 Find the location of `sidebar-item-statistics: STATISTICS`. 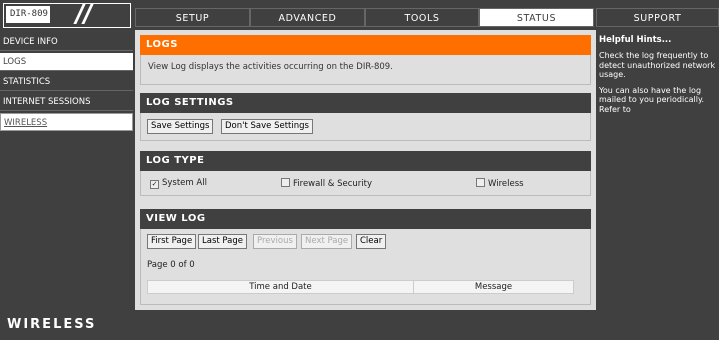

sidebar-item-statistics: STATISTICS is located at coordinates (66, 82).